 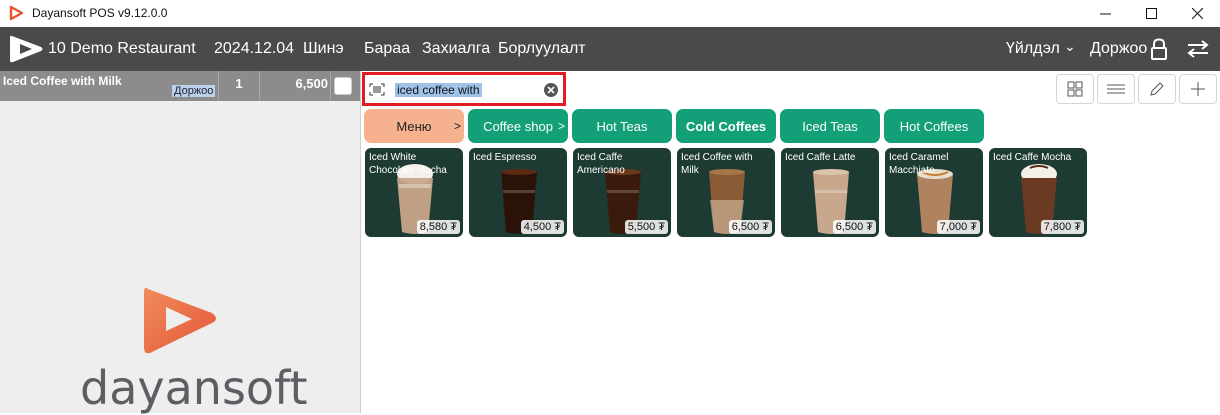 I want to click on order-item-checkbox, so click(x=343, y=86).